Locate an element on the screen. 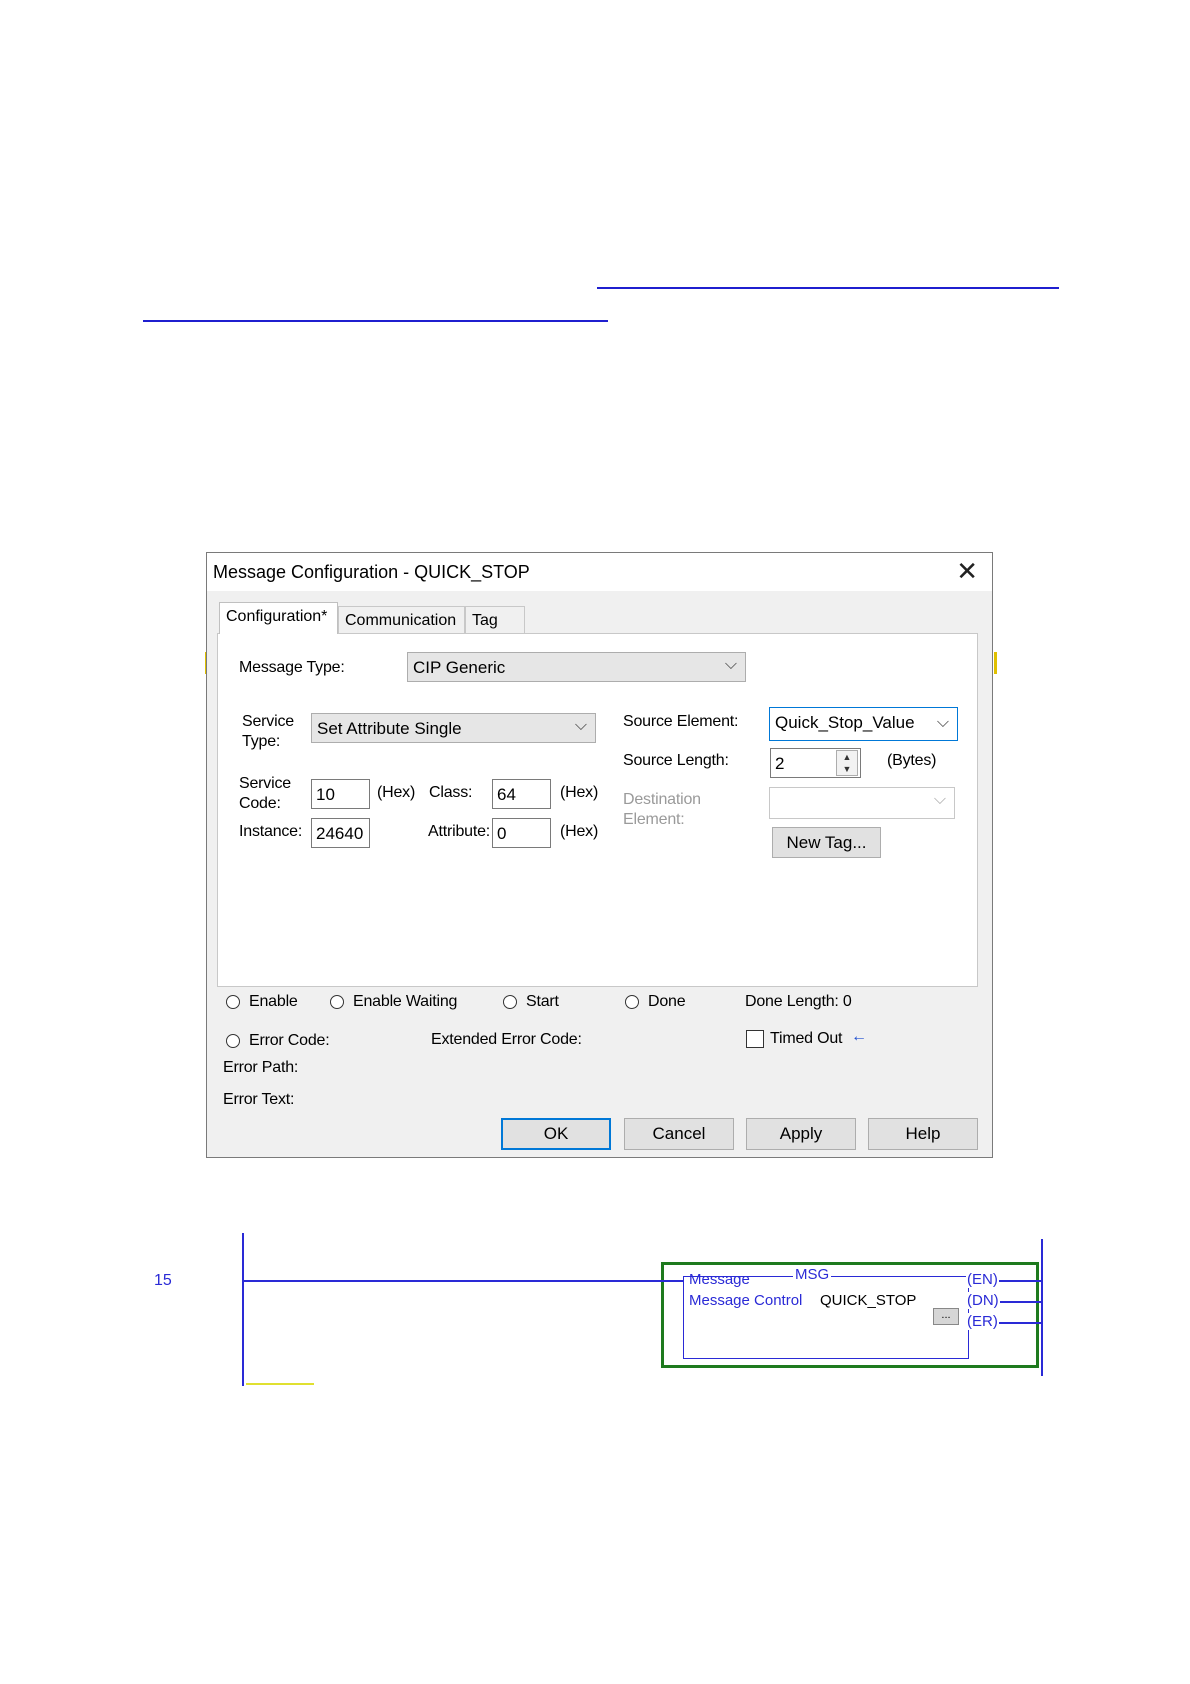 The width and height of the screenshot is (1190, 1684). arrow-left-icon: ← is located at coordinates (859, 1036).